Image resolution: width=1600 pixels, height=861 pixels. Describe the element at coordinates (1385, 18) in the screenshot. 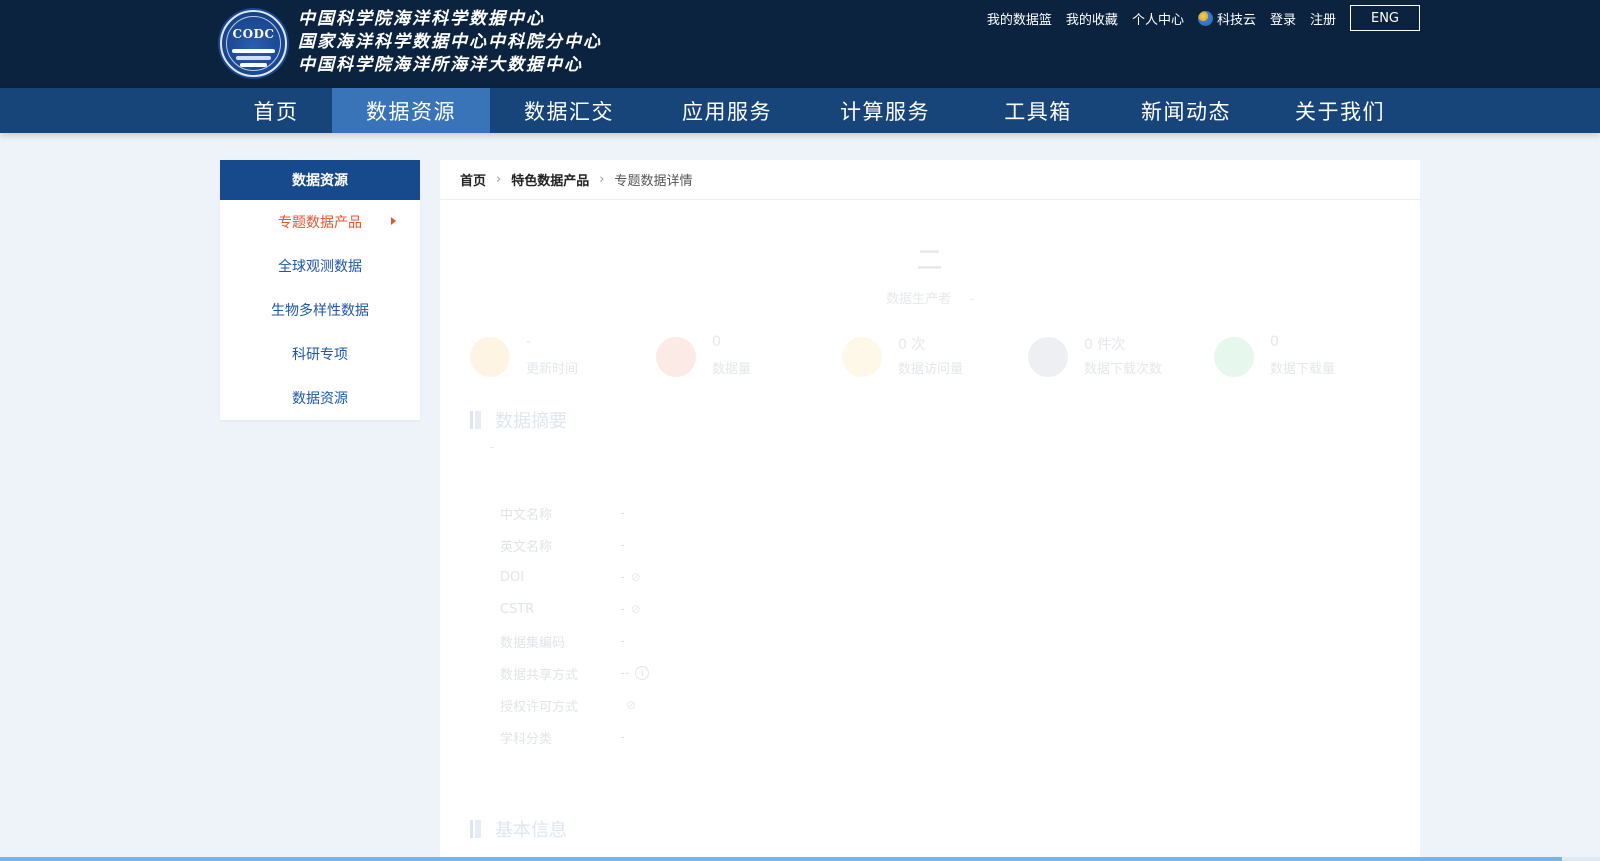

I see `language-toggle-button: ENG` at that location.